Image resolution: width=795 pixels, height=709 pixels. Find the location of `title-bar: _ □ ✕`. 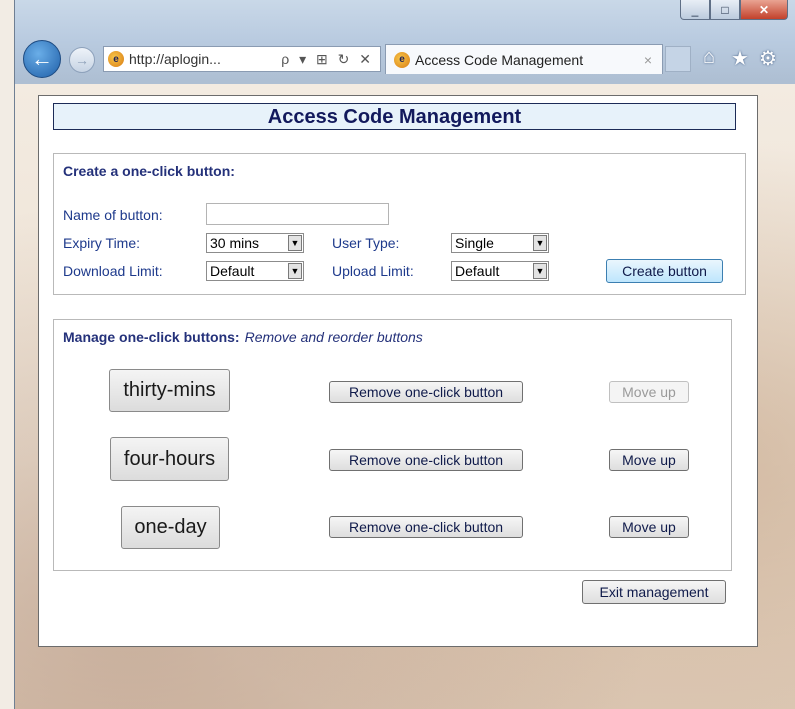

title-bar: _ □ ✕ is located at coordinates (405, 18).